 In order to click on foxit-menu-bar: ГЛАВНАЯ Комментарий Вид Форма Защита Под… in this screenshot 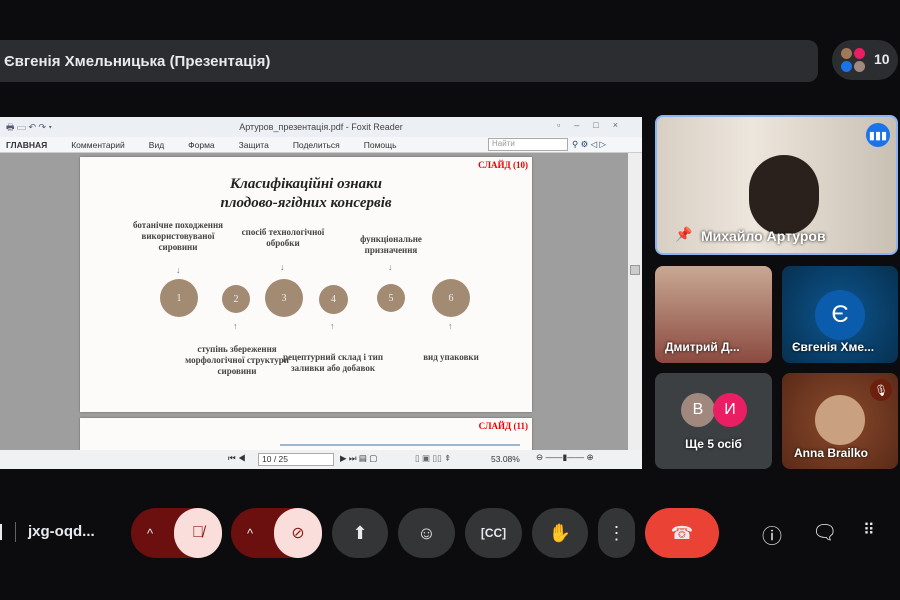, I will do `click(321, 145)`.